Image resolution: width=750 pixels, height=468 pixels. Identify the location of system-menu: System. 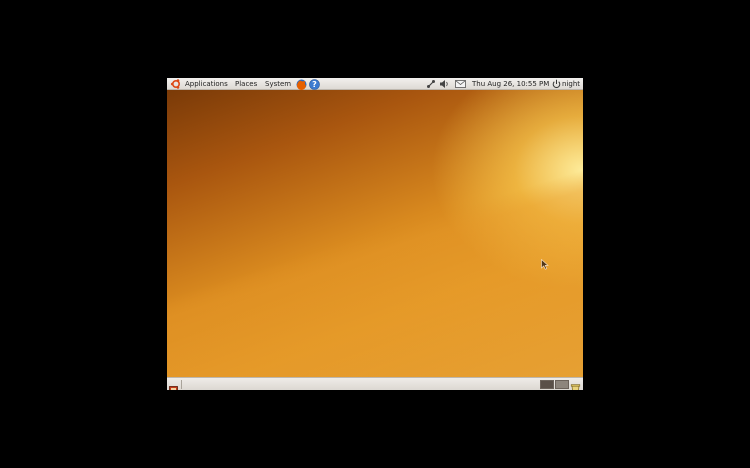
(278, 84).